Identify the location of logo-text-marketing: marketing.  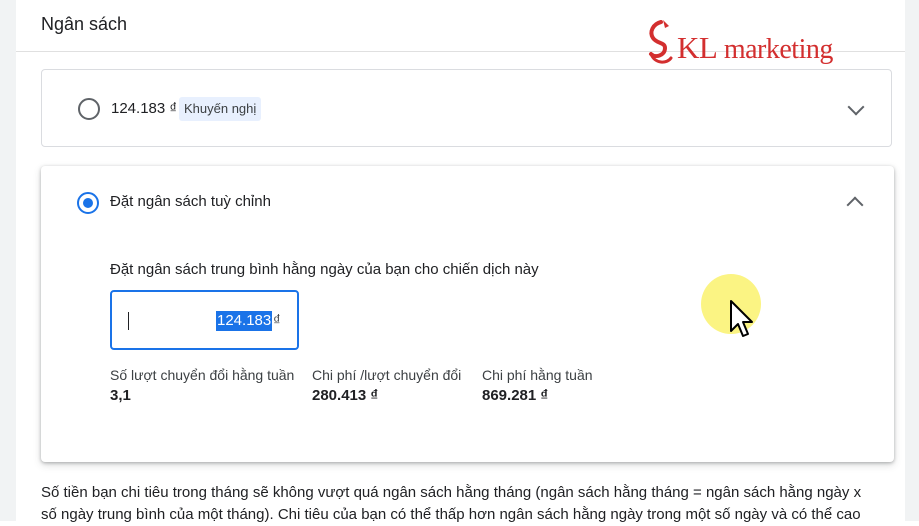
(775, 49).